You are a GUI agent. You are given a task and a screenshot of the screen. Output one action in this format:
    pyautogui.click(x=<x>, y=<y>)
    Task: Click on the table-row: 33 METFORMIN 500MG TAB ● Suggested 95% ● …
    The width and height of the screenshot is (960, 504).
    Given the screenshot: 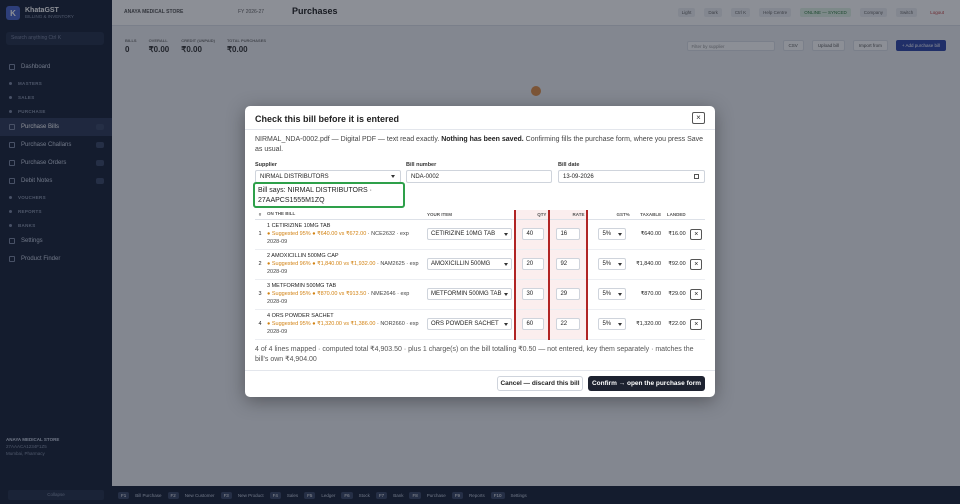 What is the action you would take?
    pyautogui.click(x=480, y=294)
    